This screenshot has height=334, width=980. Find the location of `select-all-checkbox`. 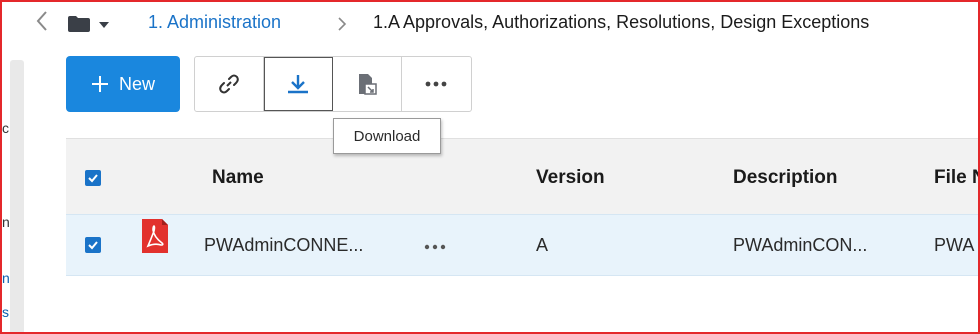

select-all-checkbox is located at coordinates (93, 178).